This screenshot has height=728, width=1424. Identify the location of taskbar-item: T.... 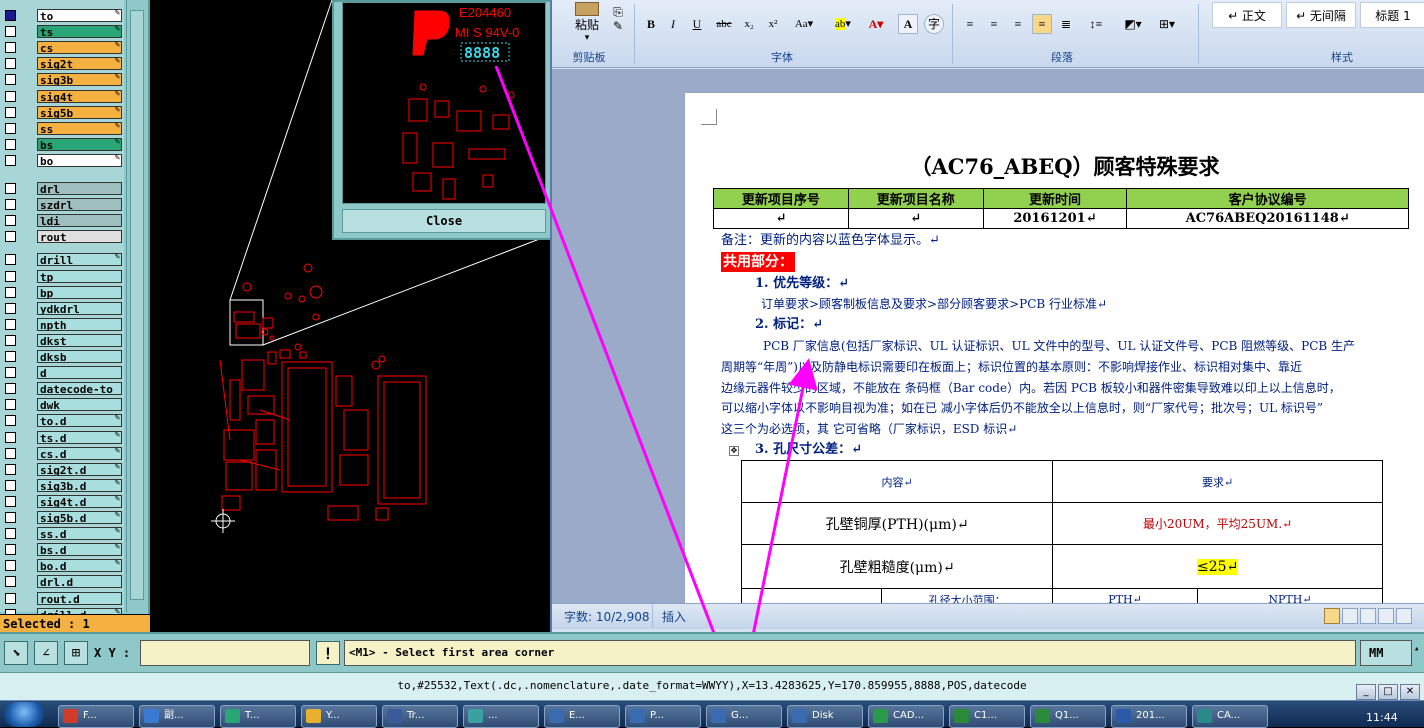
(258, 716).